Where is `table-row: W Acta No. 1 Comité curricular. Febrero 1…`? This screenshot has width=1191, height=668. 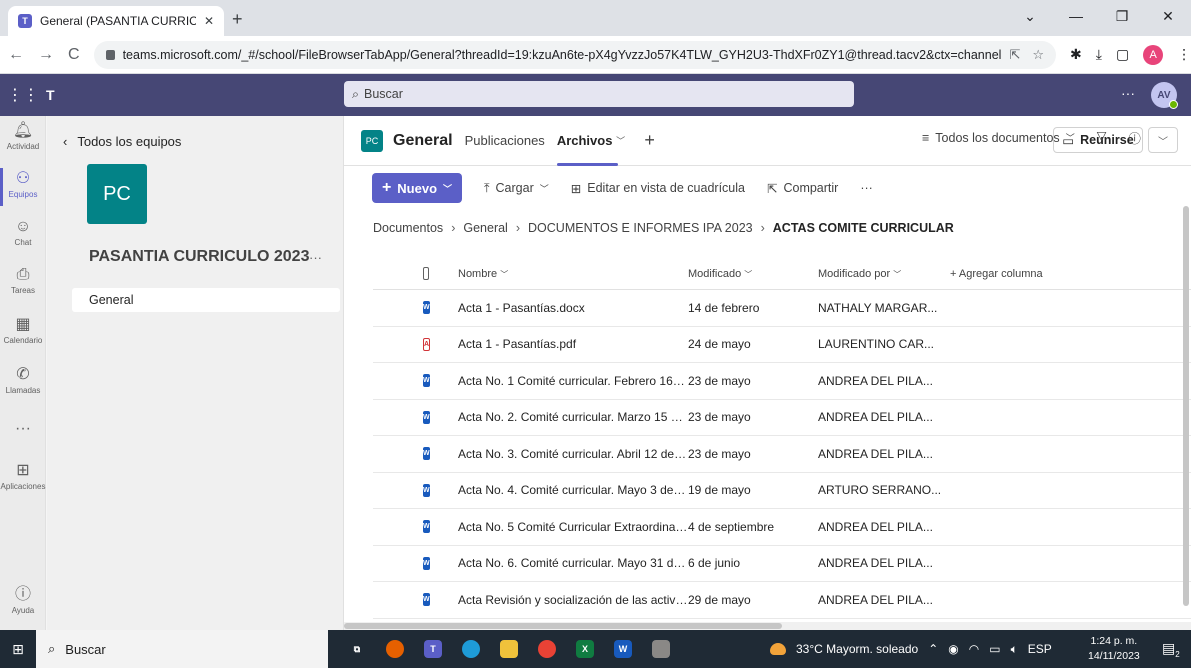 table-row: W Acta No. 1 Comité curricular. Febrero 1… is located at coordinates (782, 381).